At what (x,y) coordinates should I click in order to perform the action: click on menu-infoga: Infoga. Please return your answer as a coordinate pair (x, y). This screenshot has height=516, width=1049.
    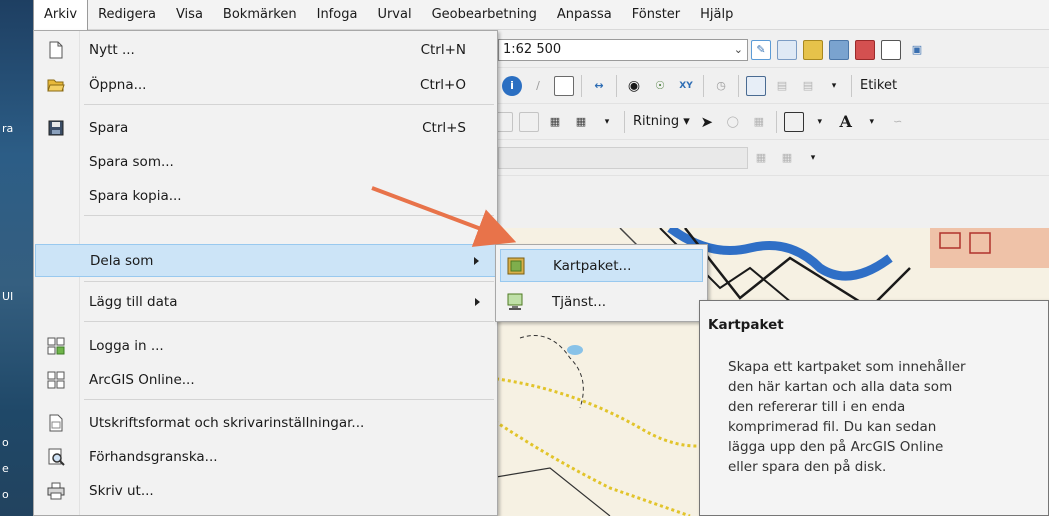
    Looking at the image, I should click on (337, 15).